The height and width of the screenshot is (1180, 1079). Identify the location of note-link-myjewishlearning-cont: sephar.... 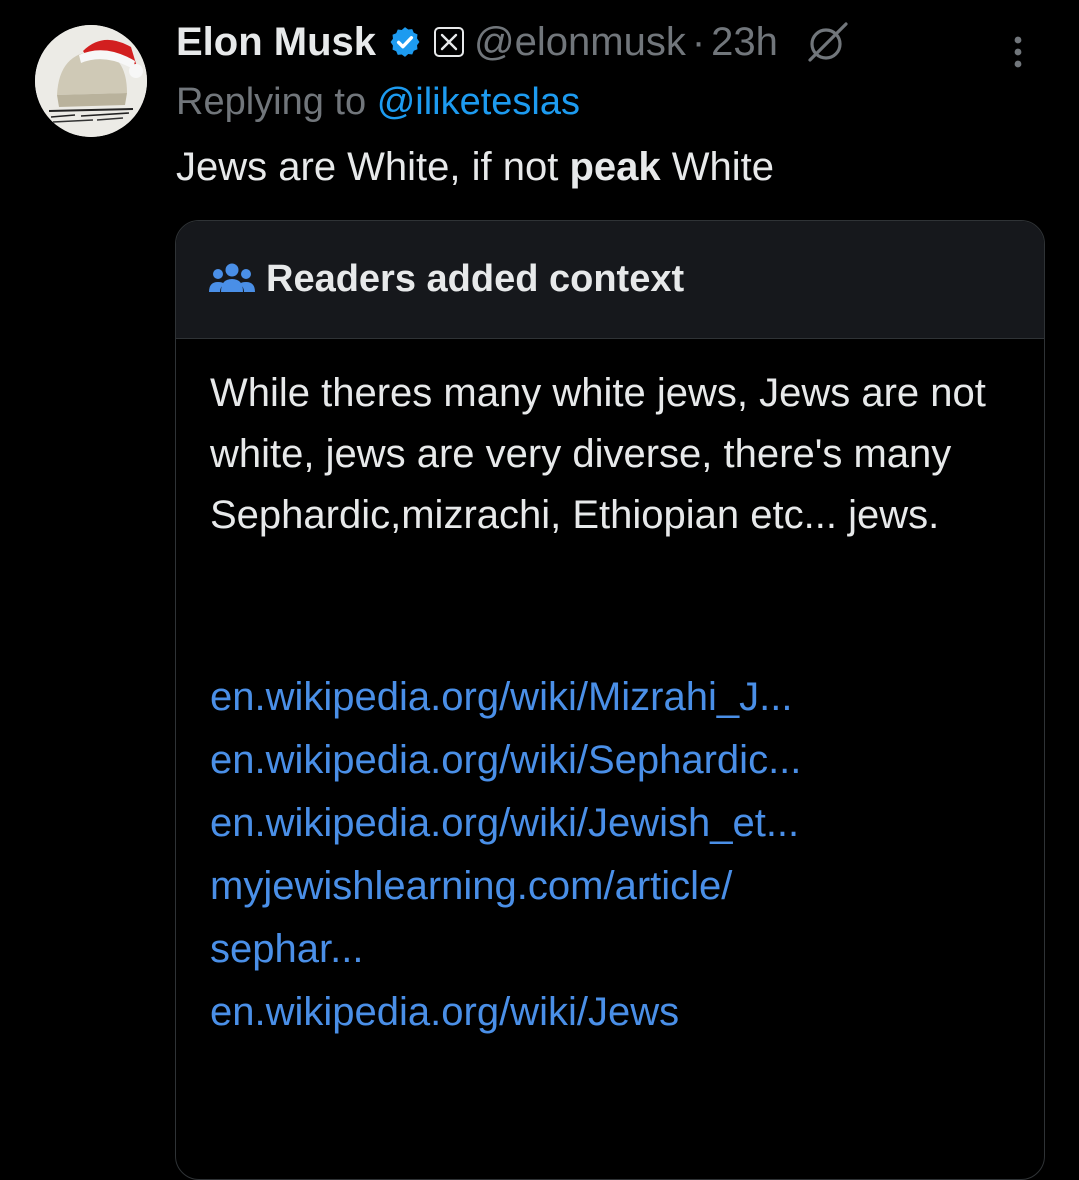
(612, 949).